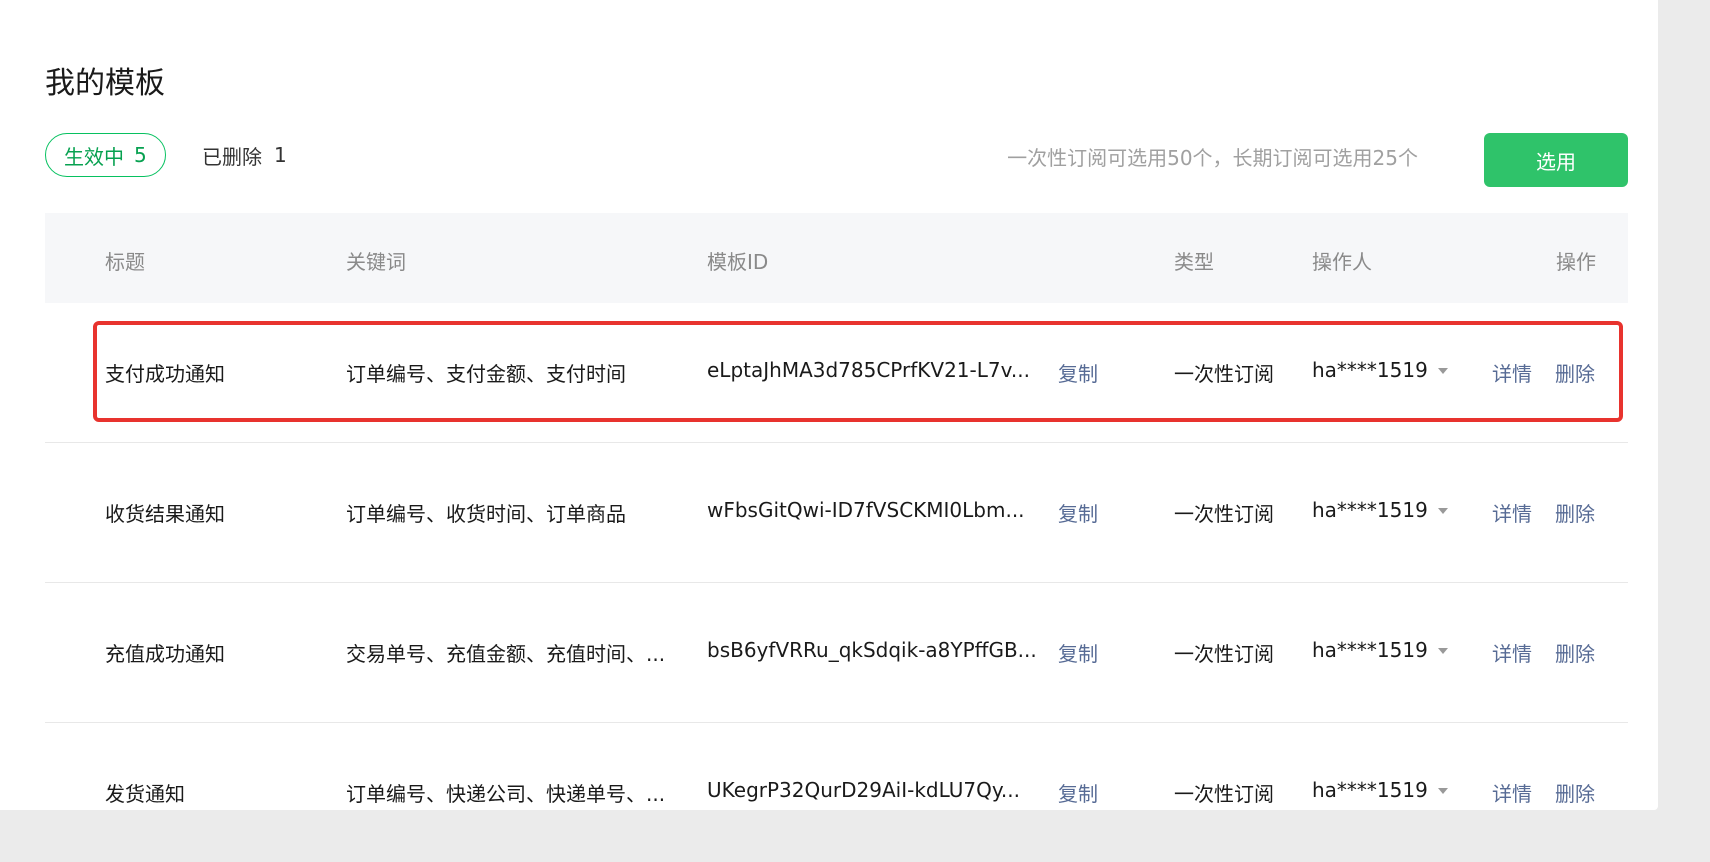  Describe the element at coordinates (1212, 158) in the screenshot. I see `quota-note: 一次性订阅可选用50个，长期订阅可选用25个` at that location.